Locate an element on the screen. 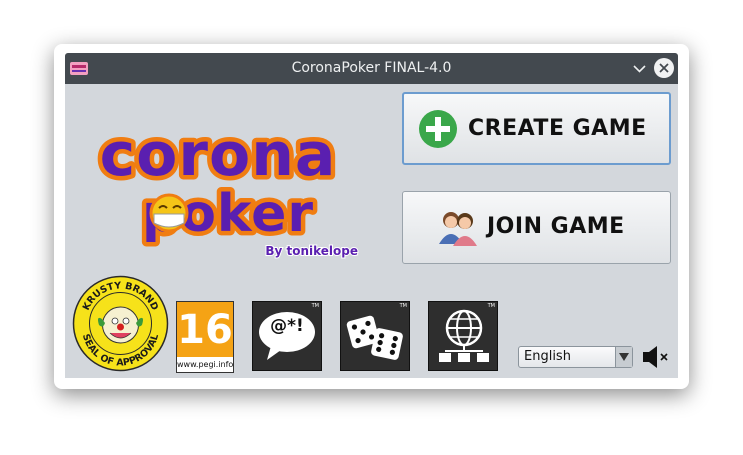 This screenshot has height=455, width=743. users-icon is located at coordinates (458, 229).